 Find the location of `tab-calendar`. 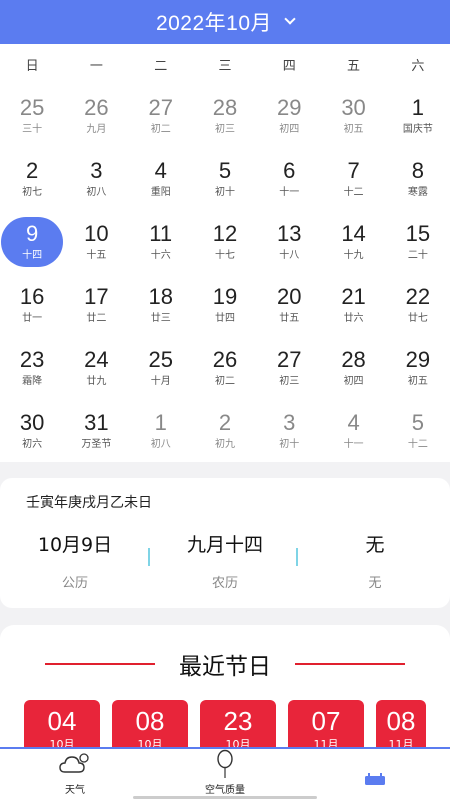

tab-calendar is located at coordinates (375, 774).